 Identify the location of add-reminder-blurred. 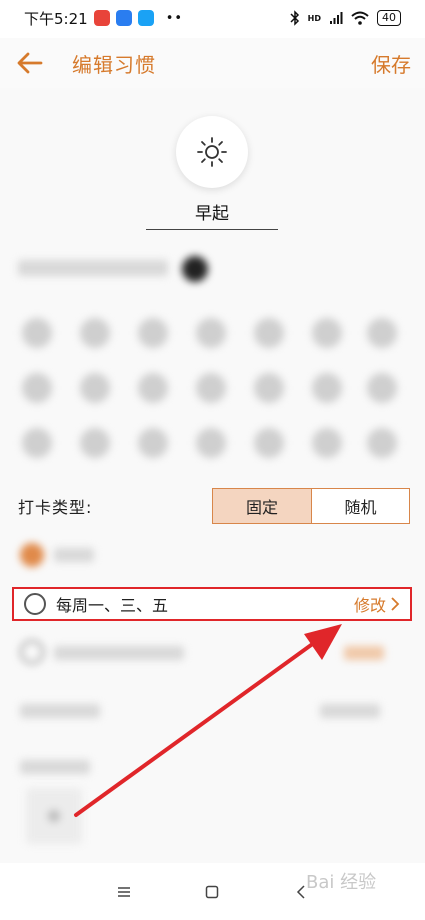
(54, 816).